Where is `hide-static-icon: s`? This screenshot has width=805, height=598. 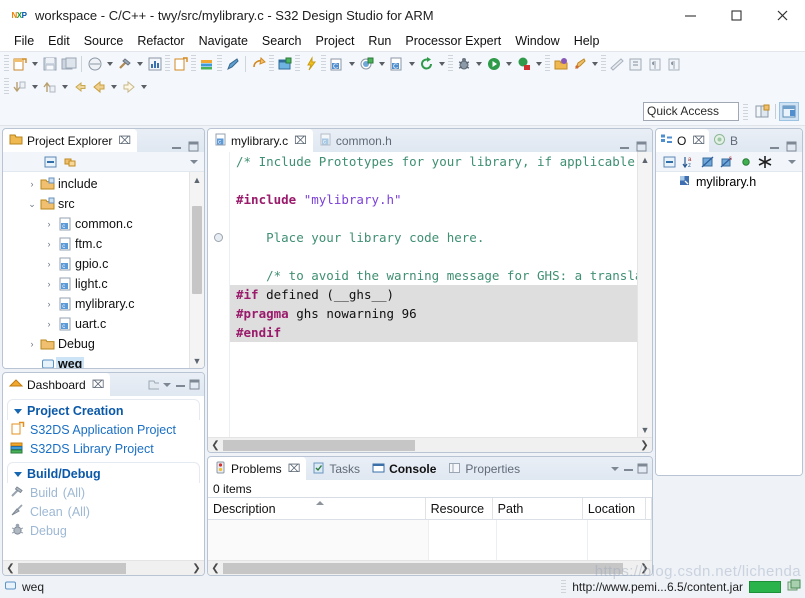 hide-static-icon: s is located at coordinates (726, 161).